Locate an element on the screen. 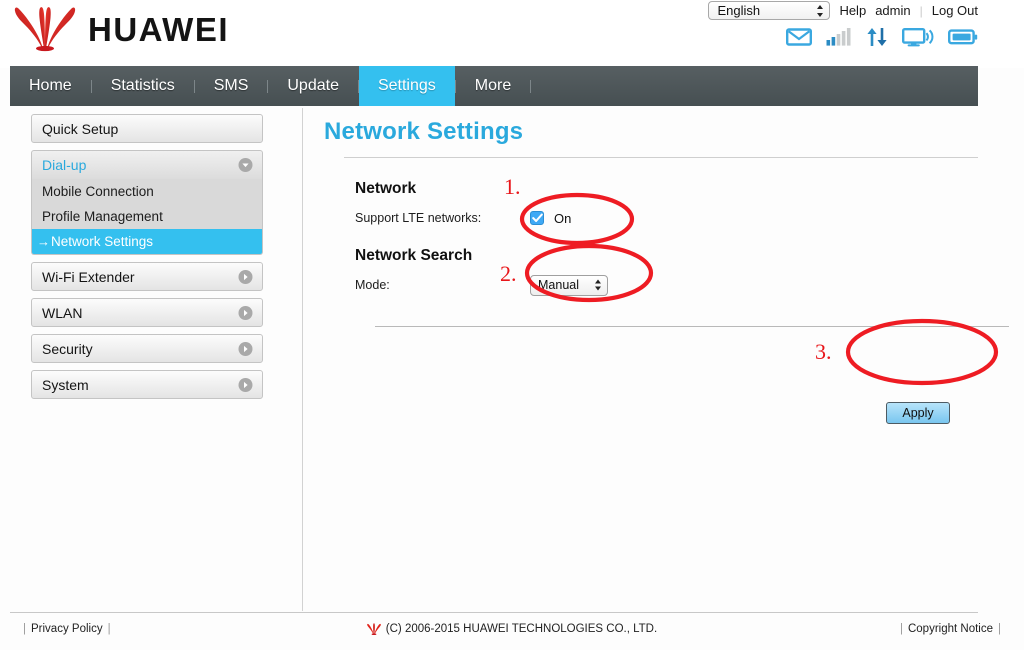  support-lte-checkbox is located at coordinates (537, 218).